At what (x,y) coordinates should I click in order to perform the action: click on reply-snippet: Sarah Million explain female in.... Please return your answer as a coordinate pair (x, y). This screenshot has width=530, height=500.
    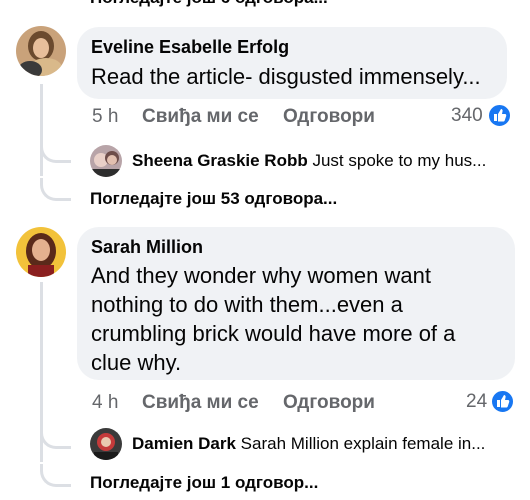
    Looking at the image, I should click on (363, 443).